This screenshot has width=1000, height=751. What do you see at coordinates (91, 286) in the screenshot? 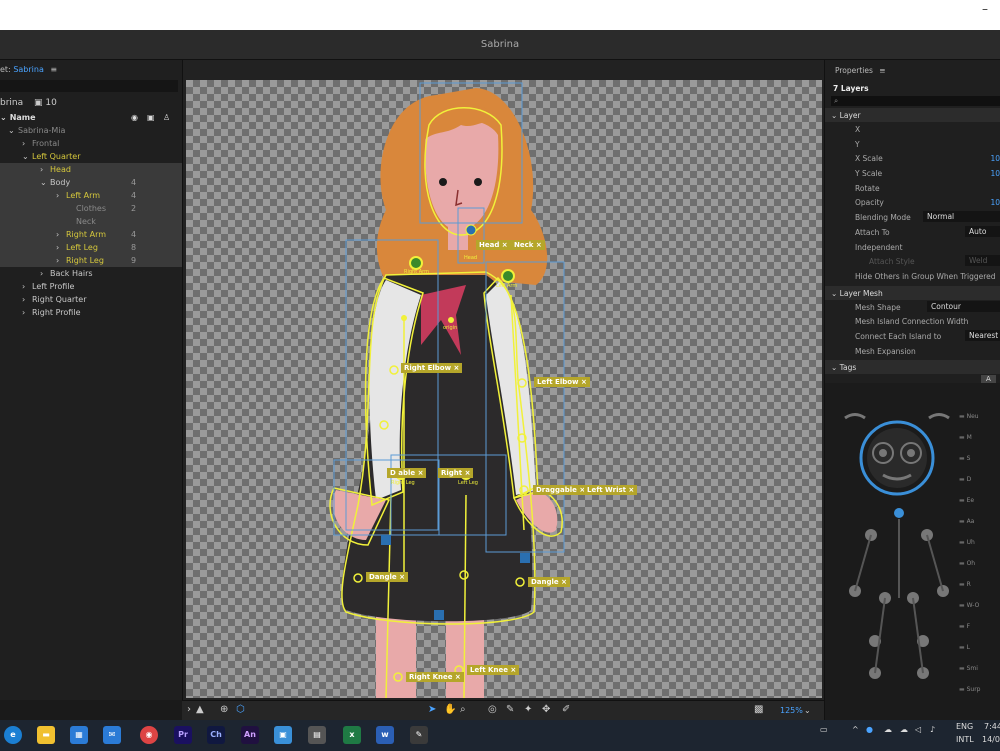
I see `layer-row: › Left Profile` at bounding box center [91, 286].